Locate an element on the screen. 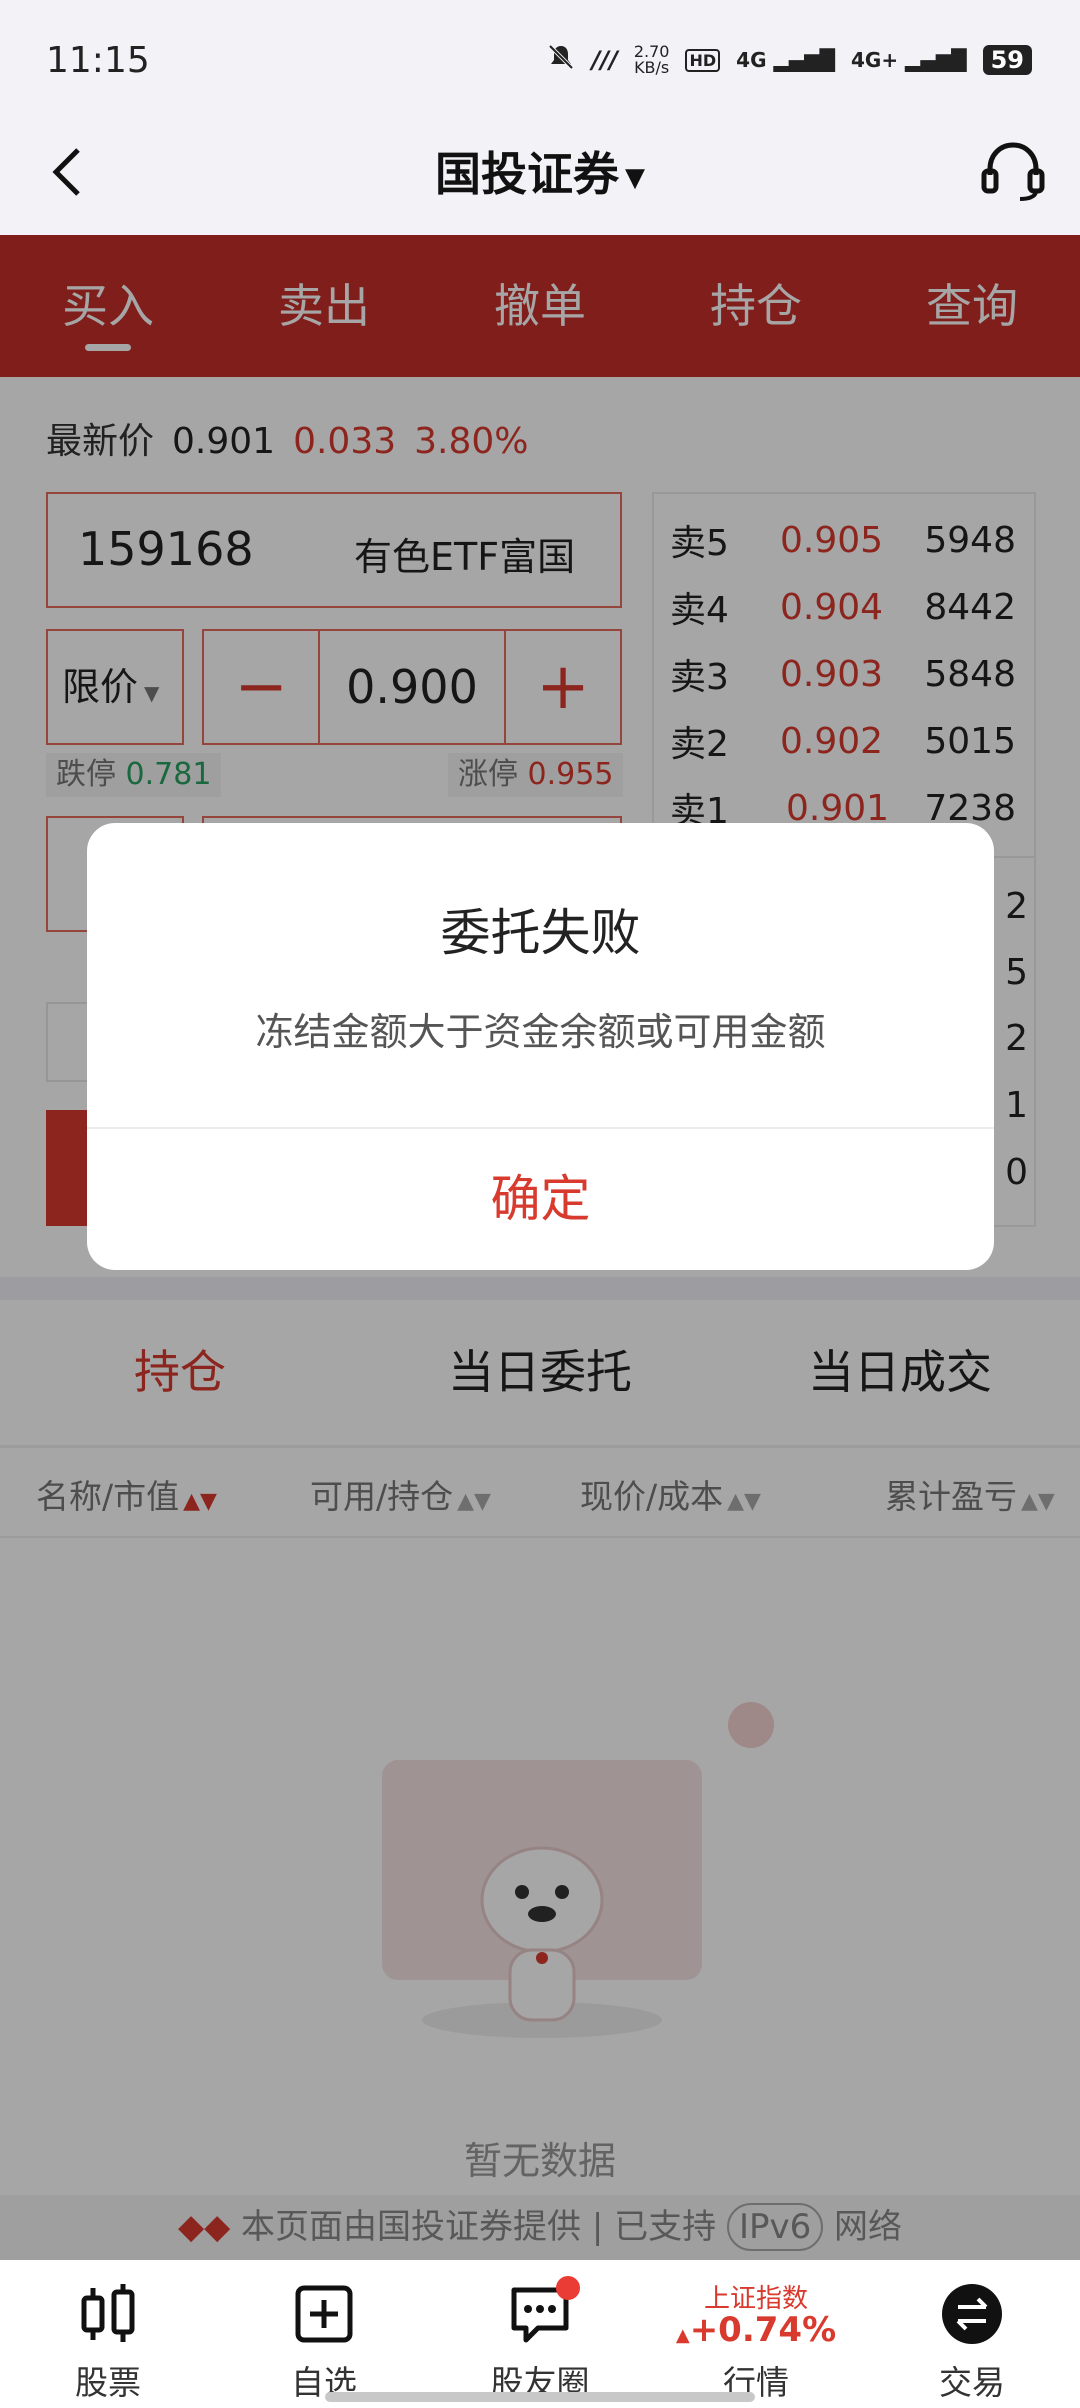 This screenshot has width=1080, height=2408. nav-label: 股票 is located at coordinates (108, 2382).